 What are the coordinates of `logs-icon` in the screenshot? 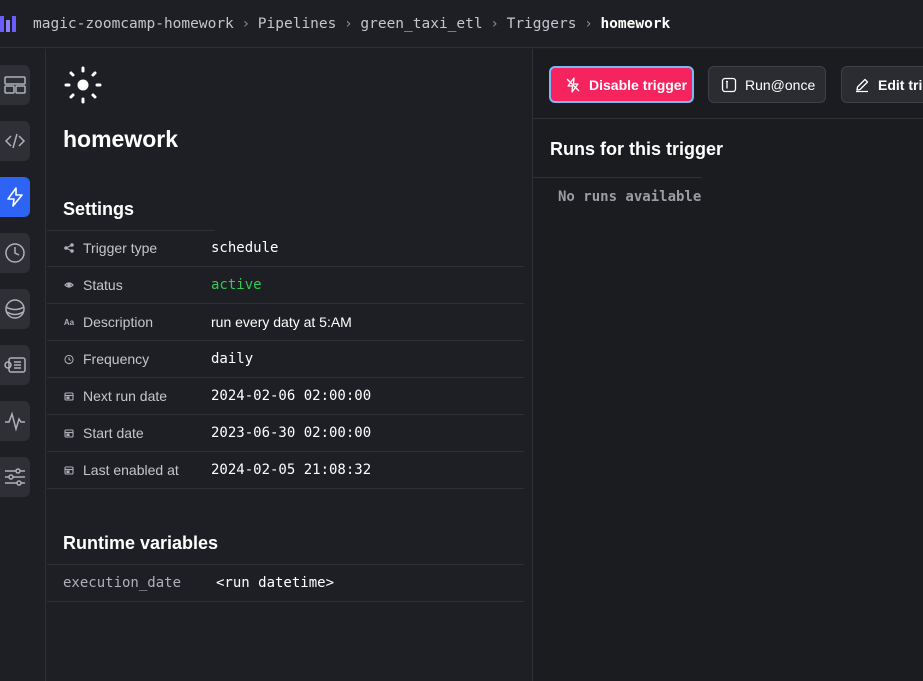 It's located at (15, 365).